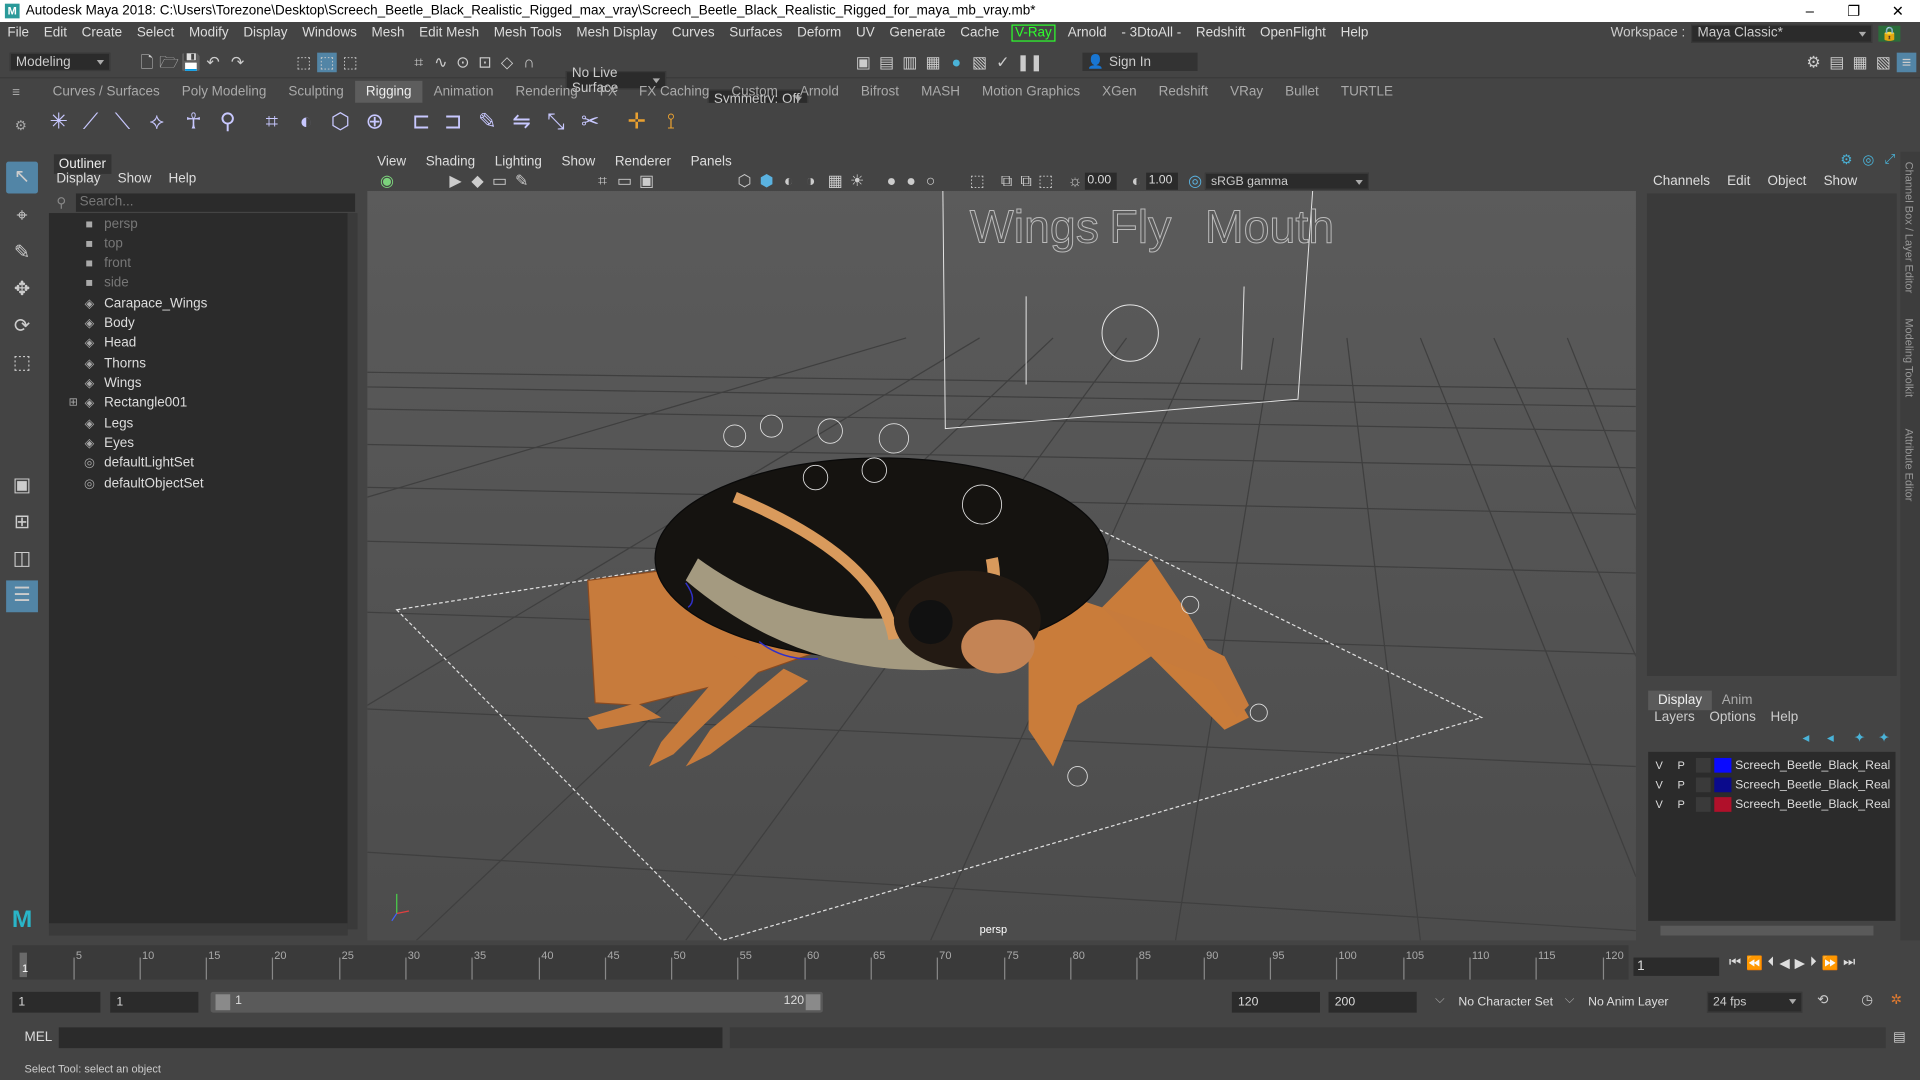  What do you see at coordinates (135, 178) in the screenshot?
I see `outliner-menu-show: Show` at bounding box center [135, 178].